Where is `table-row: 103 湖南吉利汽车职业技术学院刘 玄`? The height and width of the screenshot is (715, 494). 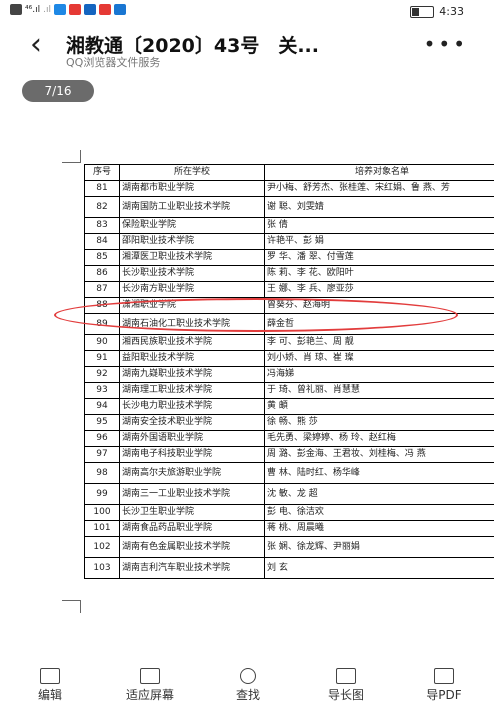 table-row: 103 湖南吉利汽车职业技术学院刘 玄 is located at coordinates (289, 568).